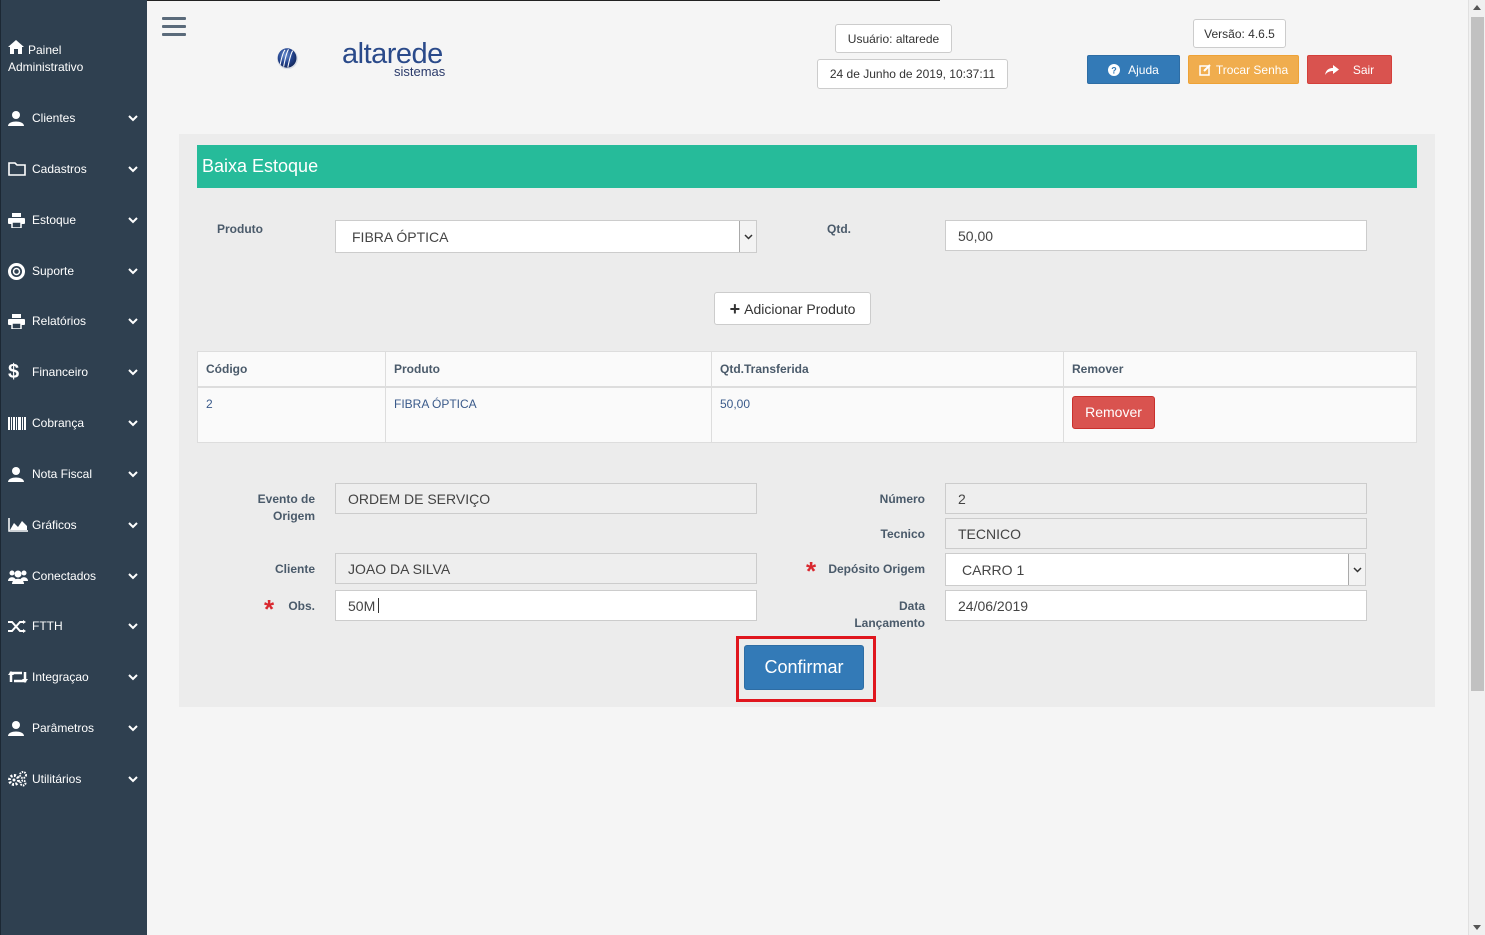 The image size is (1485, 935). I want to click on deposito-origem-select: CARRO 1, so click(1155, 569).